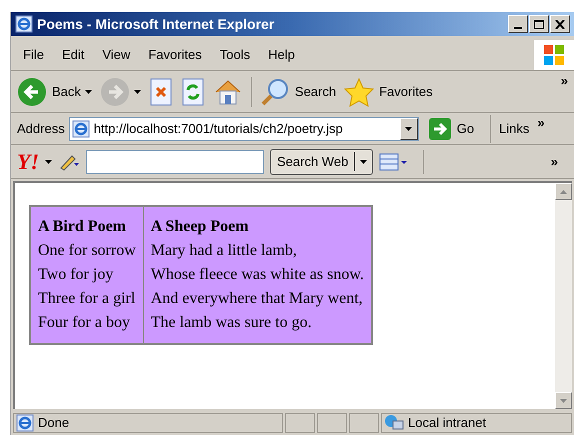 The width and height of the screenshot is (574, 435). I want to click on refresh-icon, so click(192, 92).